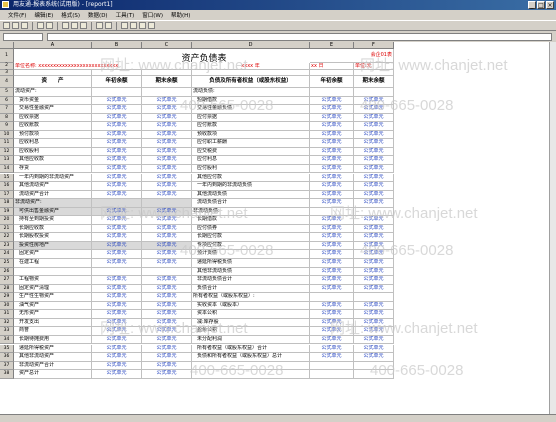 This screenshot has height=422, width=556. What do you see at coordinates (7, 101) in the screenshot?
I see `row-header: 6` at bounding box center [7, 101].